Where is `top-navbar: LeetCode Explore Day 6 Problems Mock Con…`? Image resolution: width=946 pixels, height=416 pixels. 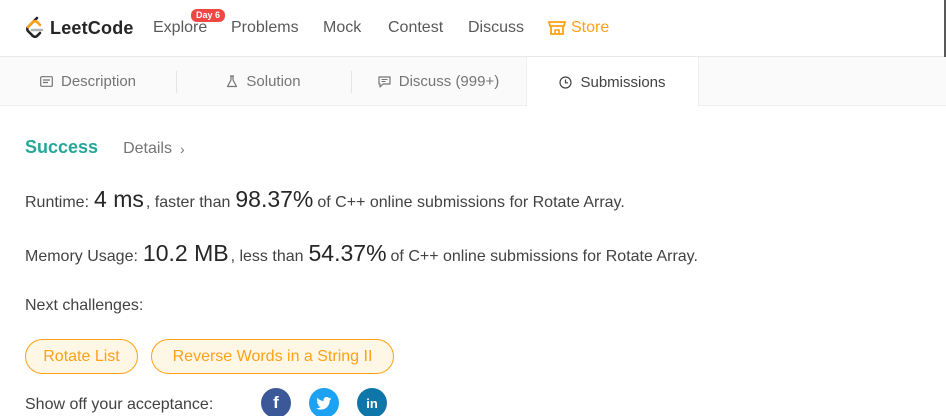
top-navbar: LeetCode Explore Day 6 Problems Mock Con… is located at coordinates (473, 28).